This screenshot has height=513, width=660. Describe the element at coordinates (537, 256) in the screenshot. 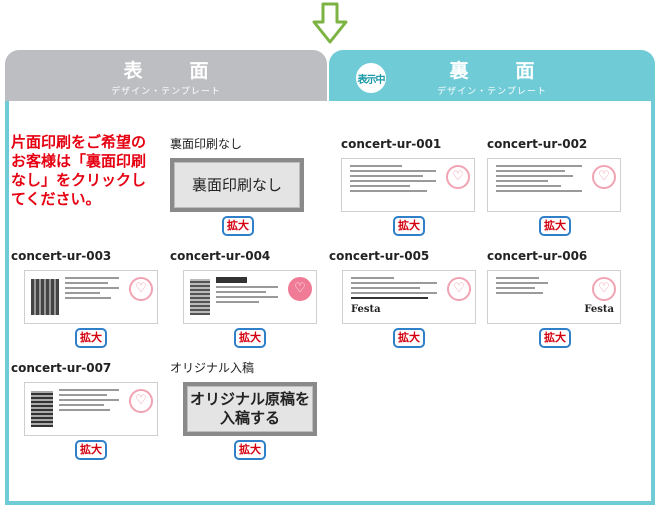

I see `template-label: concert-ur-006` at that location.